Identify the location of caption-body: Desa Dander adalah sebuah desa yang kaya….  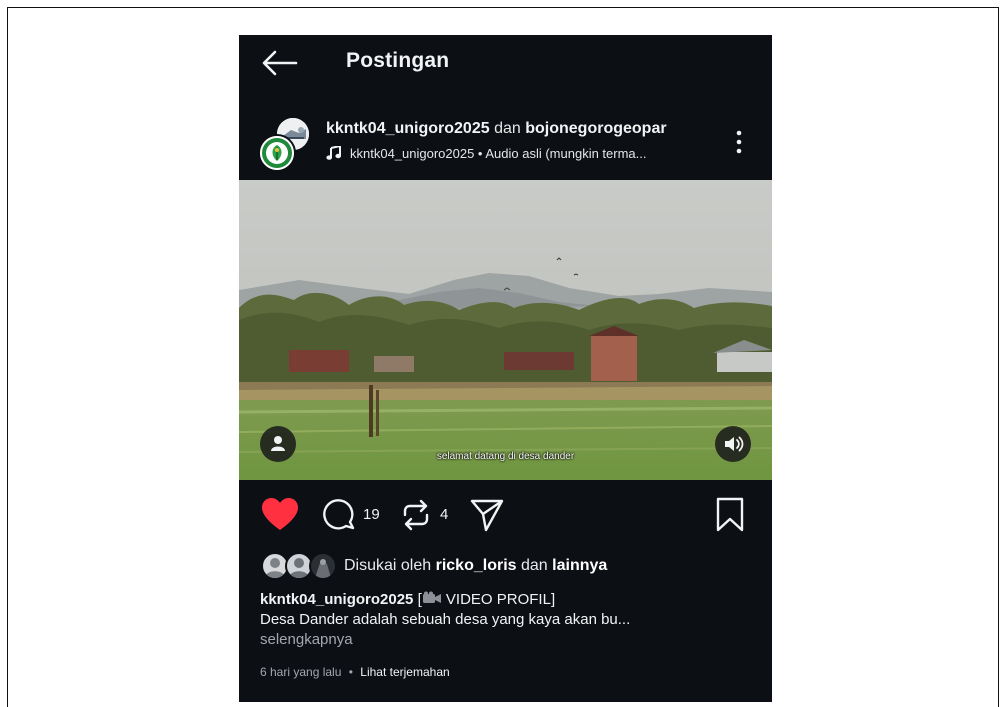
(445, 619).